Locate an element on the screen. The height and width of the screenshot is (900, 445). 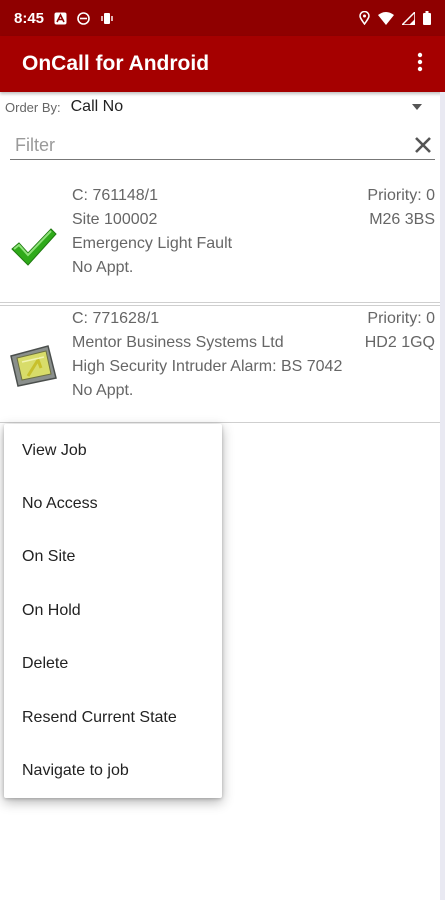
job-site: Site 100002 is located at coordinates (115, 219).